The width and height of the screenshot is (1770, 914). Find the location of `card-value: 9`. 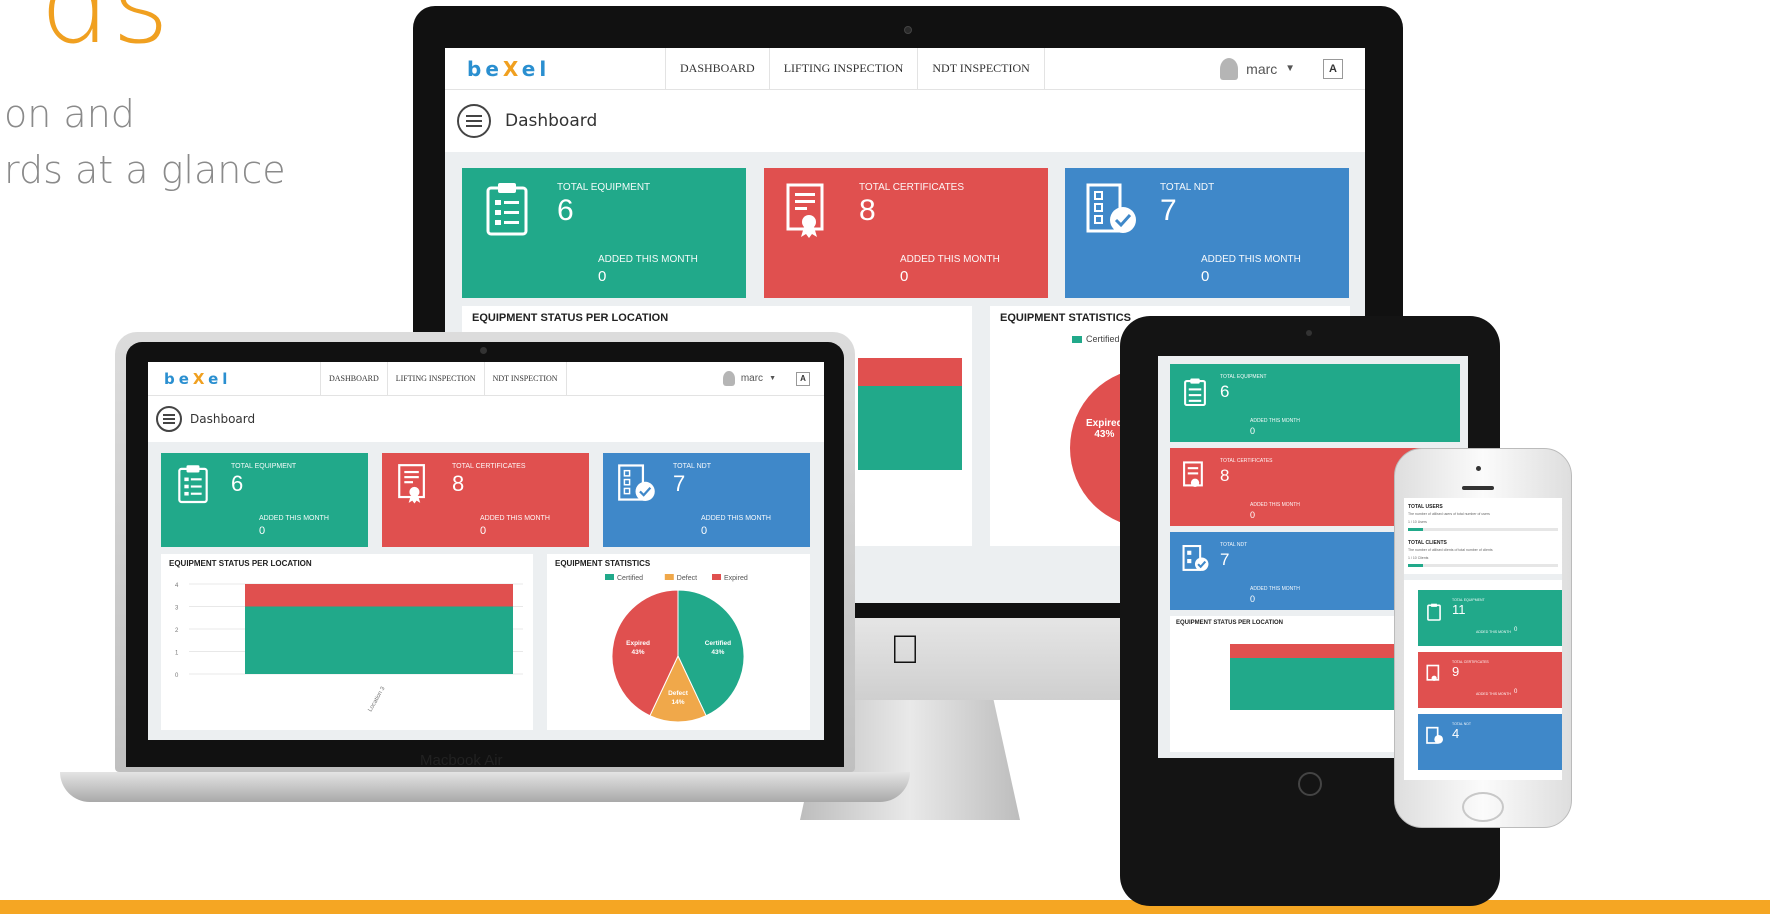

card-value: 9 is located at coordinates (1456, 671).